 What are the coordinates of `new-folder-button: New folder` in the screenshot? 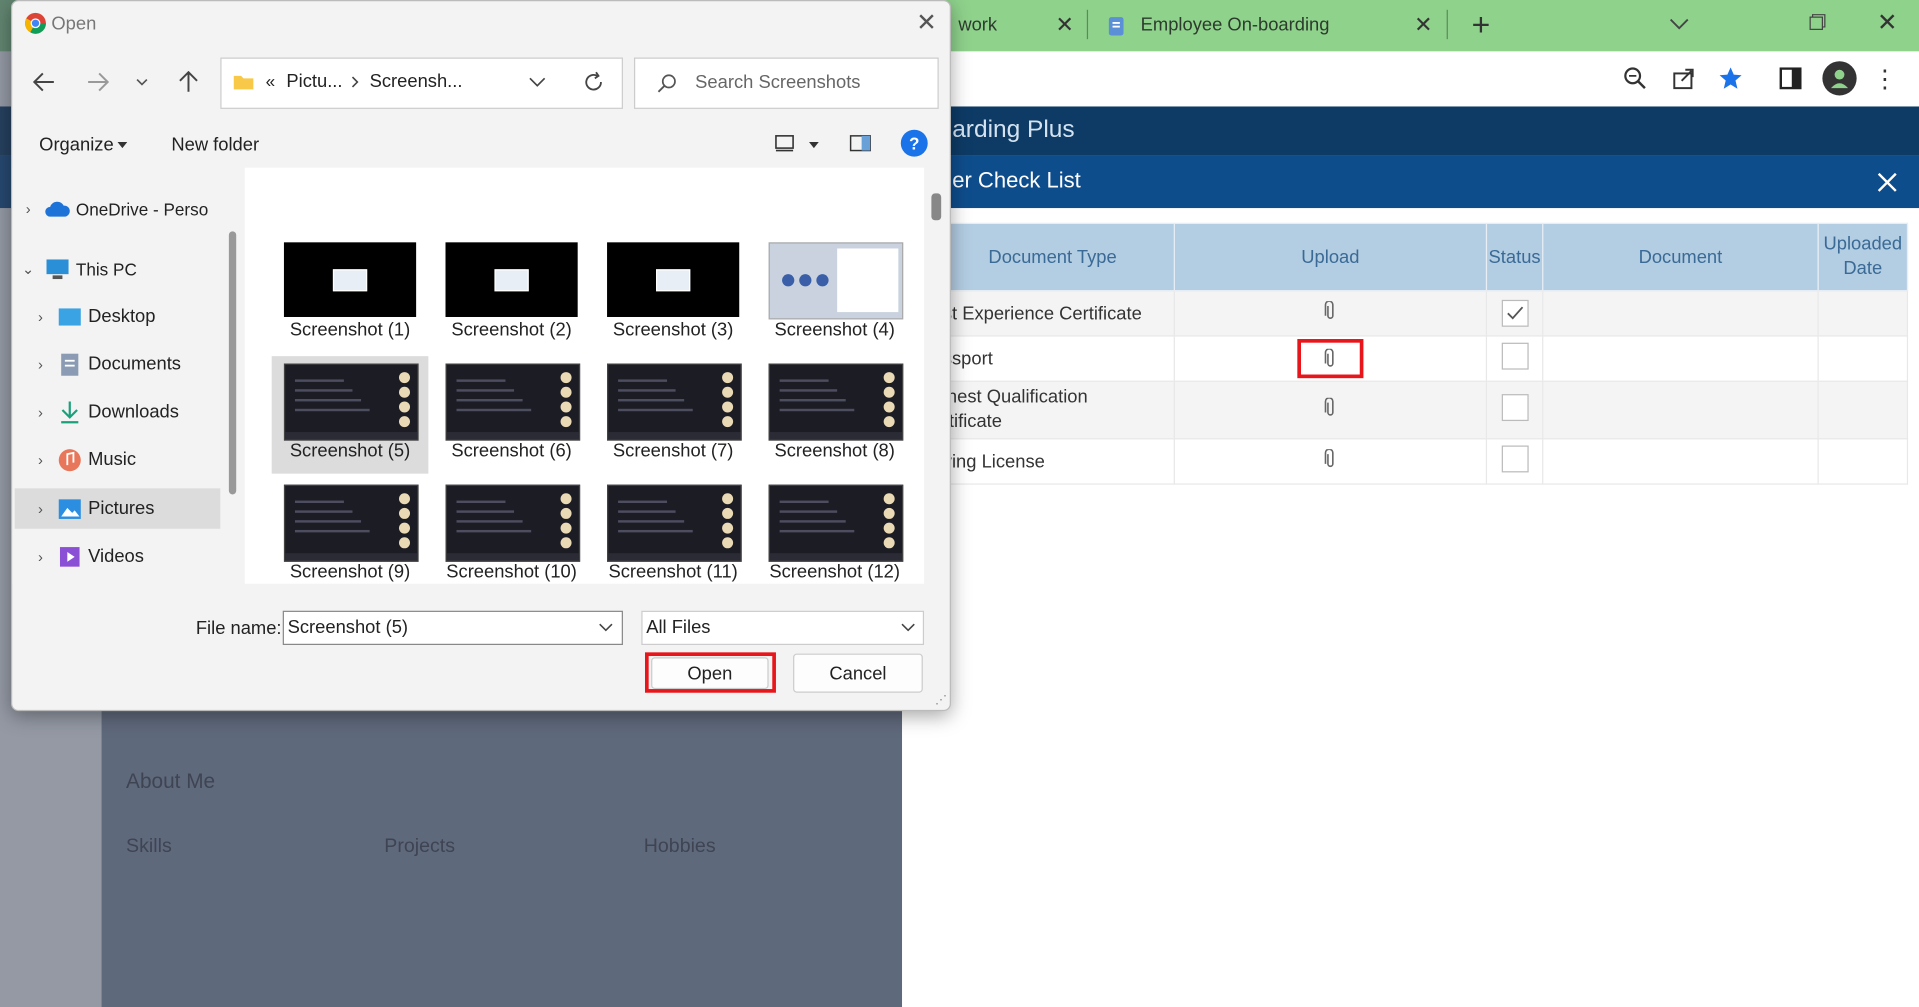 It's located at (215, 145).